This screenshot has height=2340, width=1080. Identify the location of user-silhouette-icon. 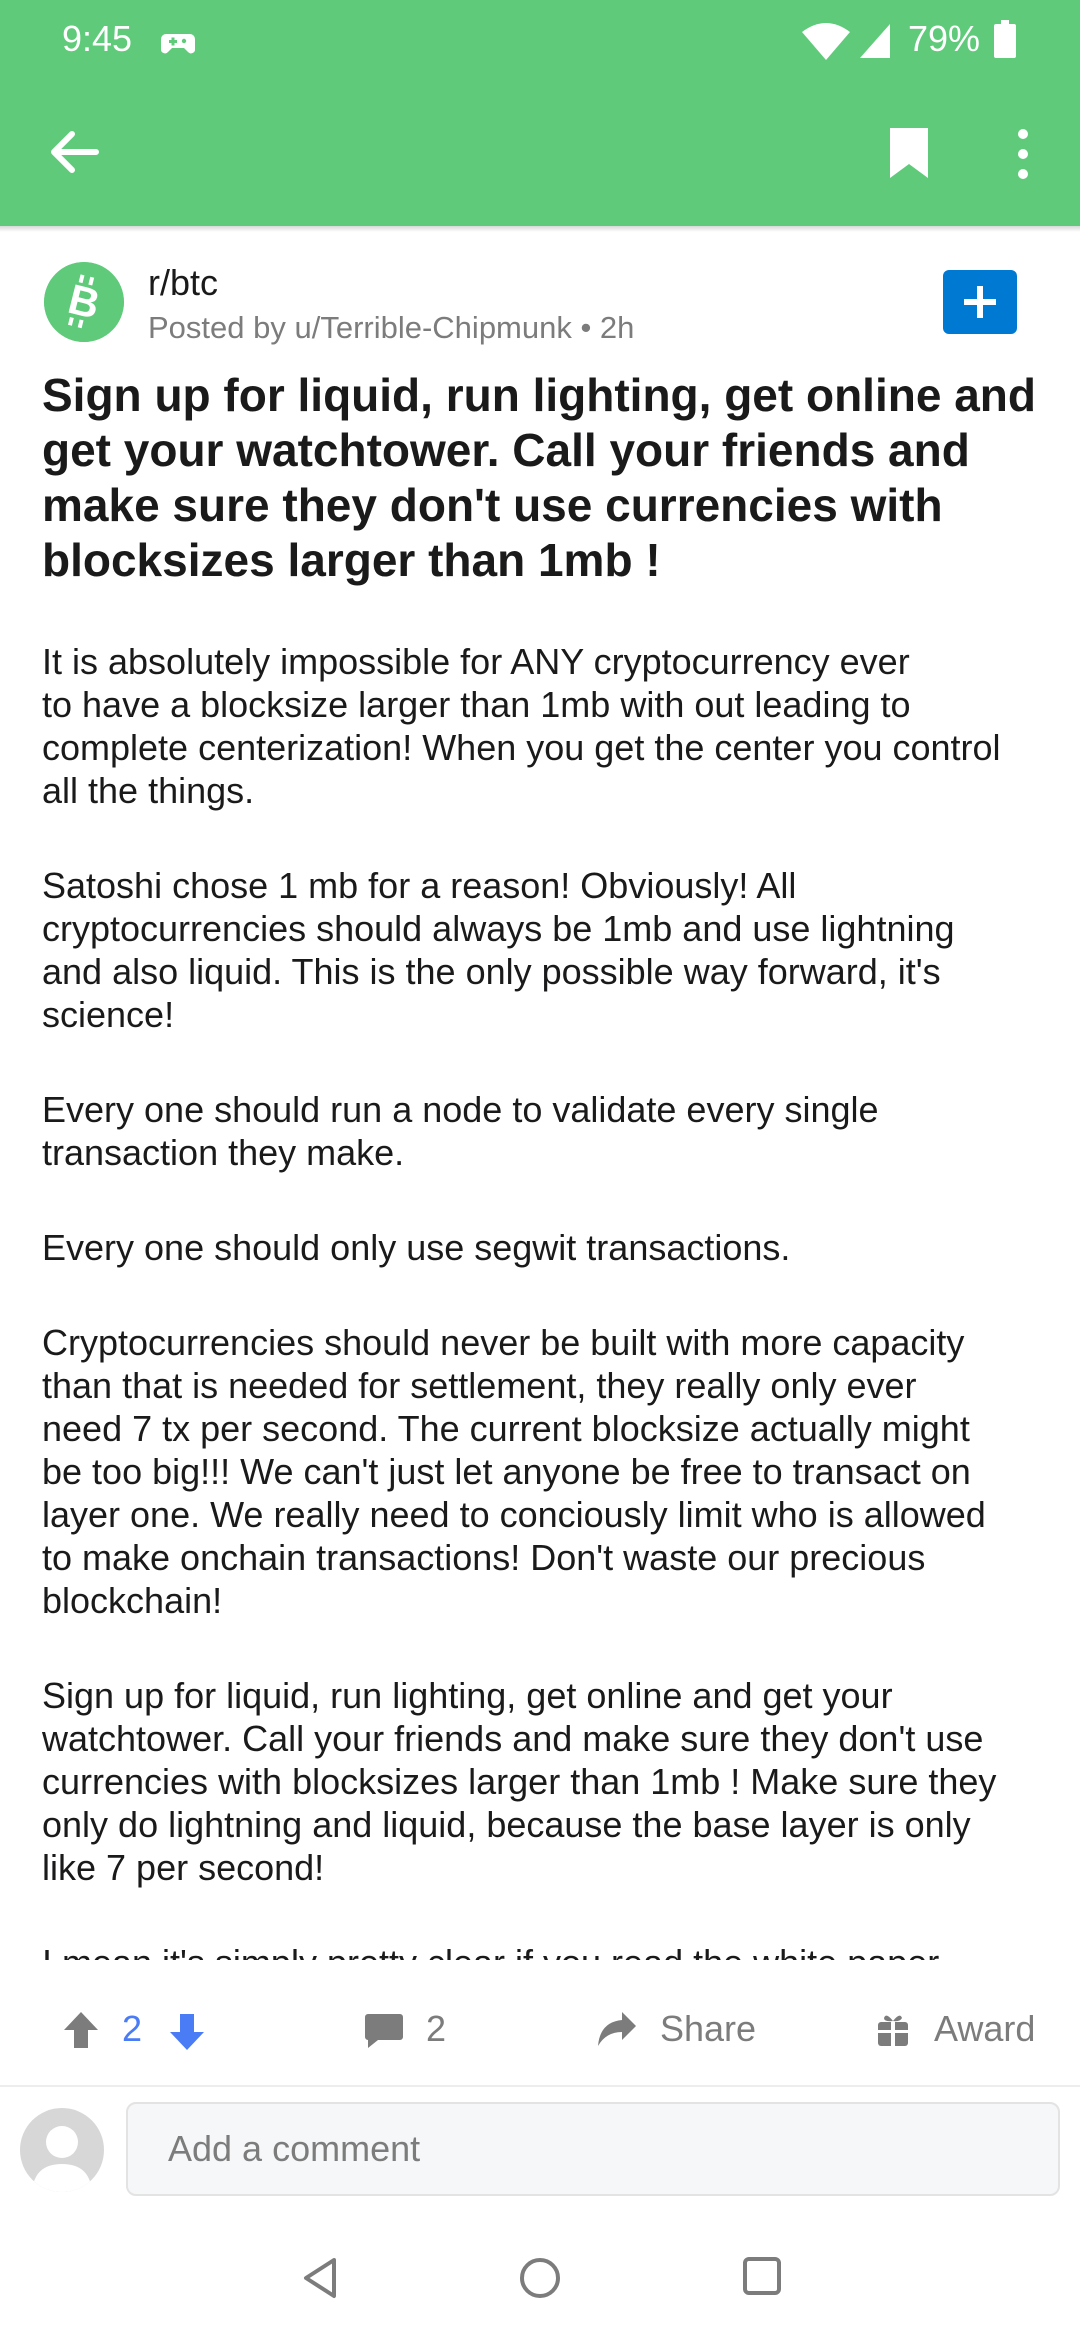
(62, 2159).